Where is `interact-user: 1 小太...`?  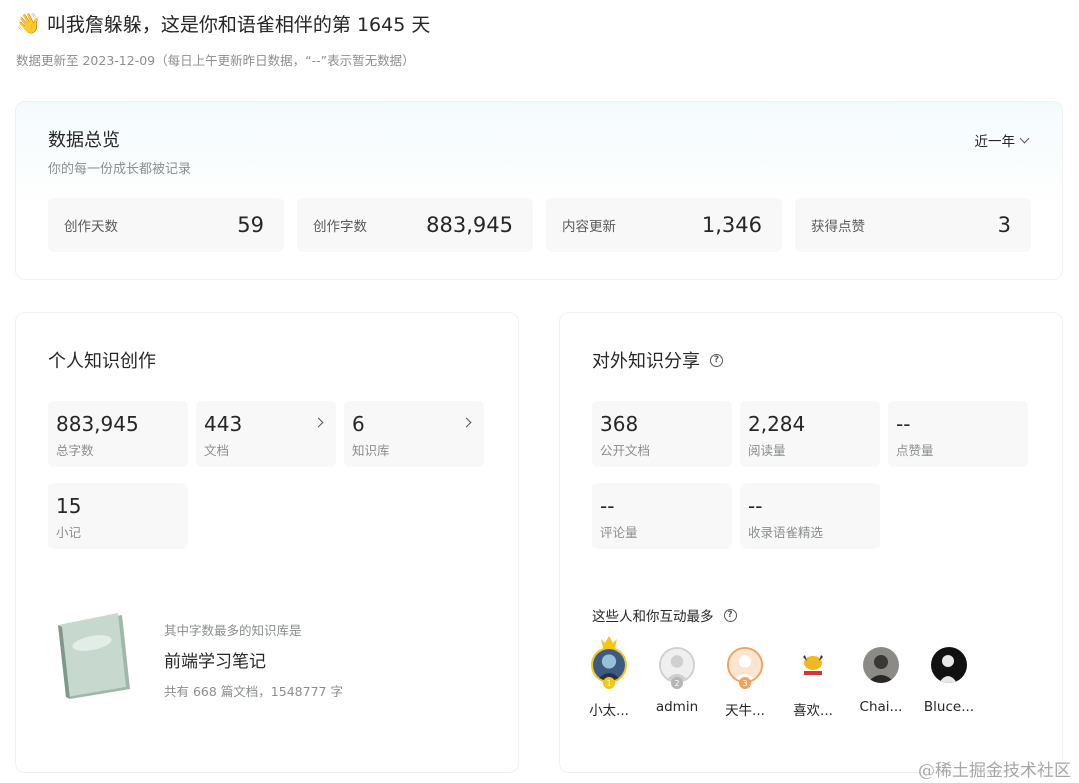
interact-user: 1 小太... is located at coordinates (609, 677).